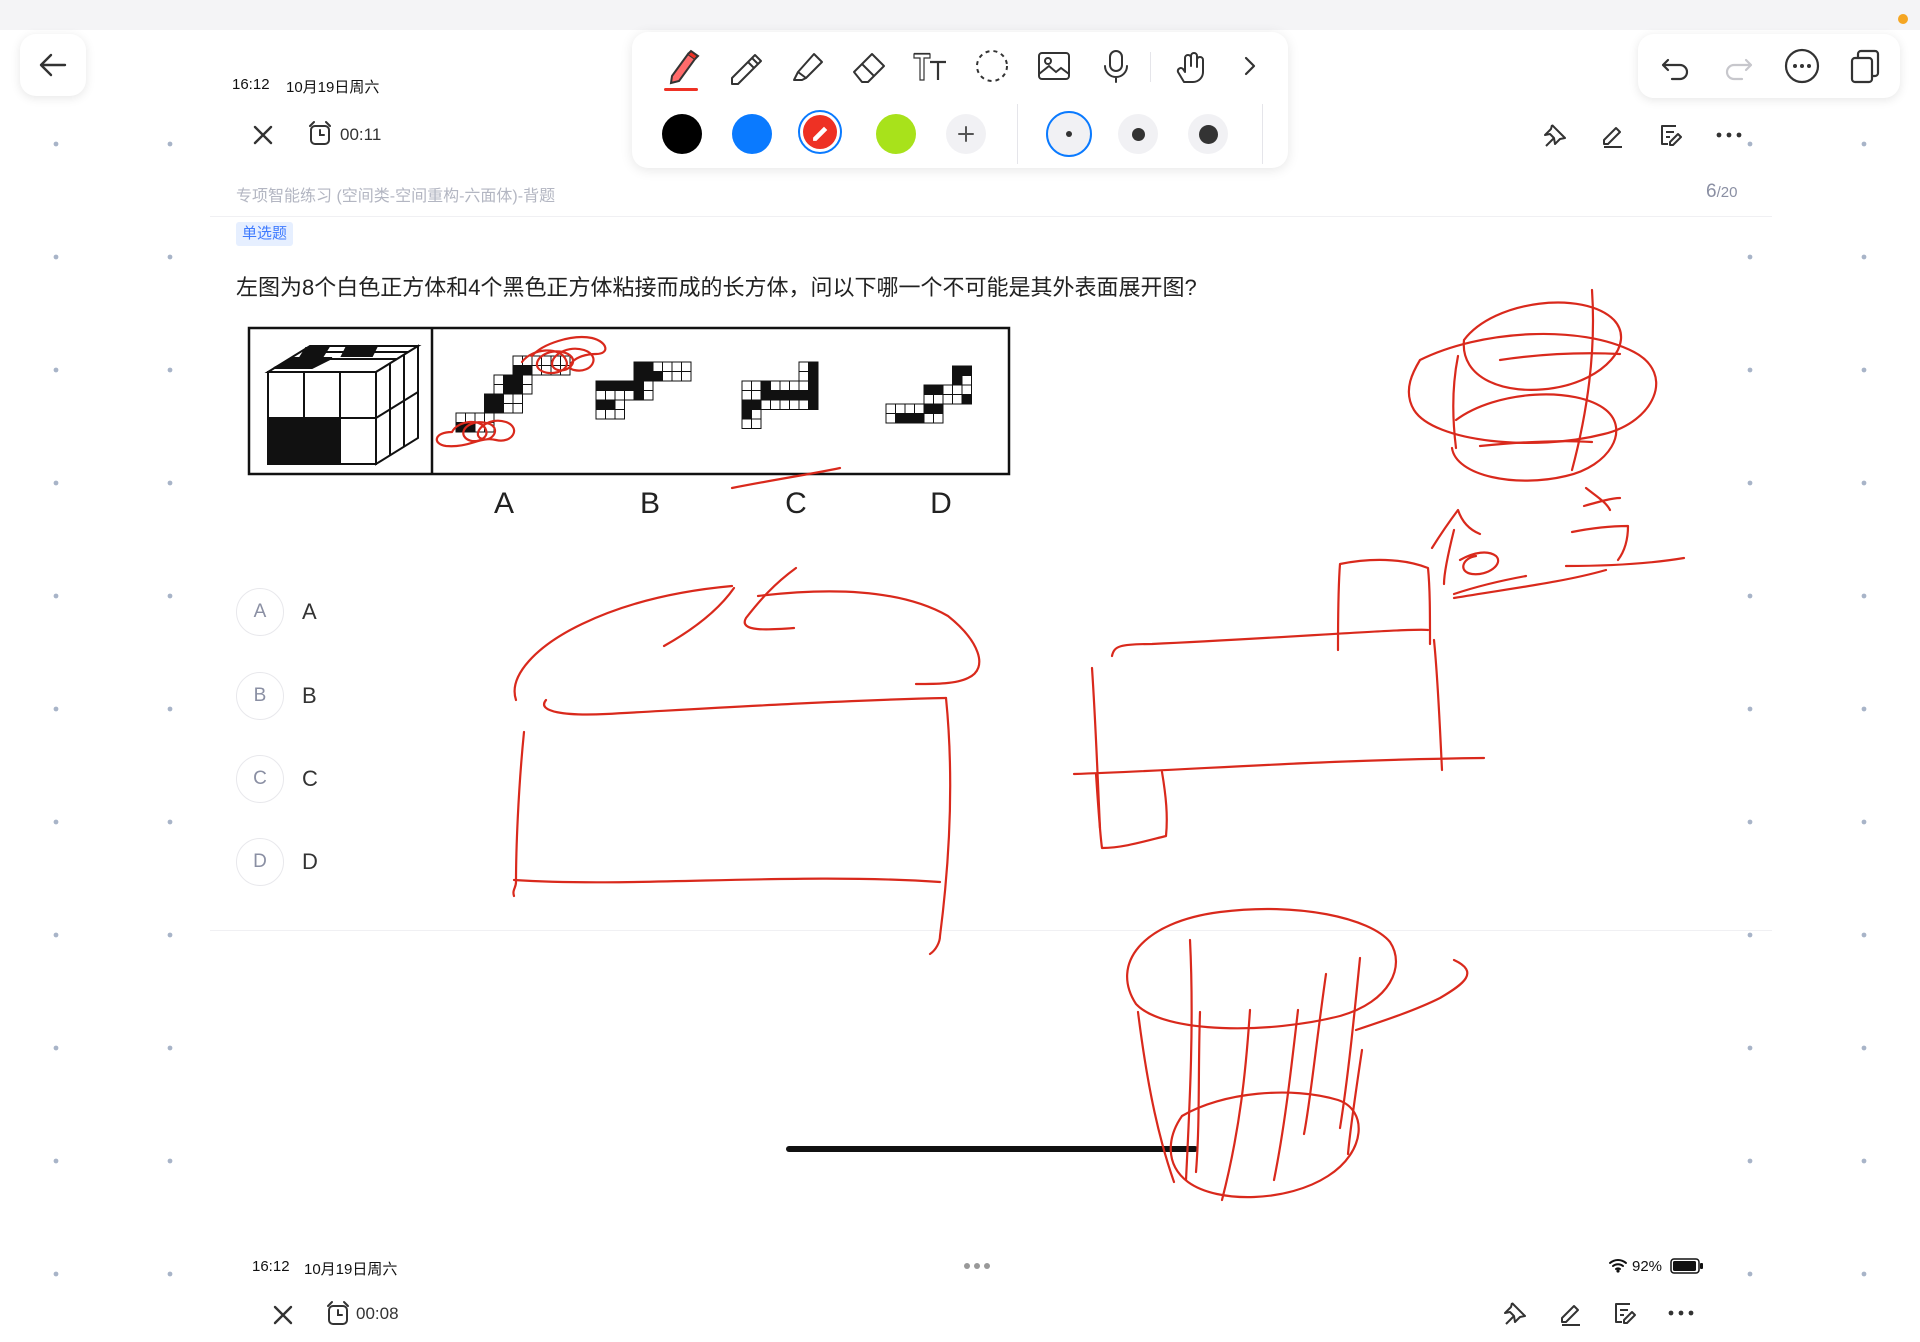 Image resolution: width=1920 pixels, height=1342 pixels. What do you see at coordinates (260, 779) in the screenshot?
I see `option-c-circle: C` at bounding box center [260, 779].